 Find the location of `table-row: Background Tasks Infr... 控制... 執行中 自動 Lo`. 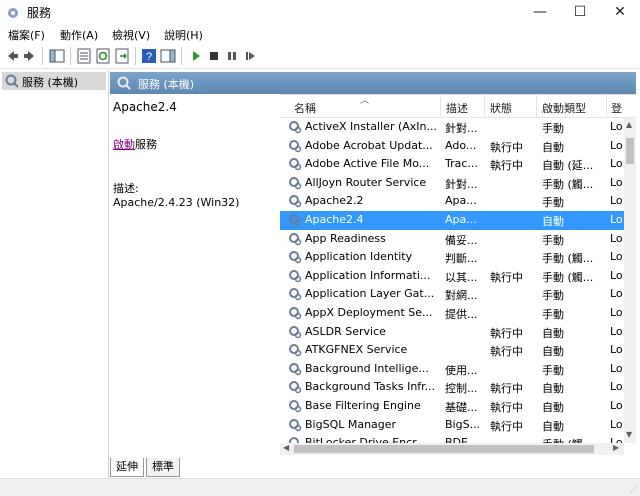

table-row: Background Tasks Infr... 控制... 執行中 自動 Lo is located at coordinates (452, 387).